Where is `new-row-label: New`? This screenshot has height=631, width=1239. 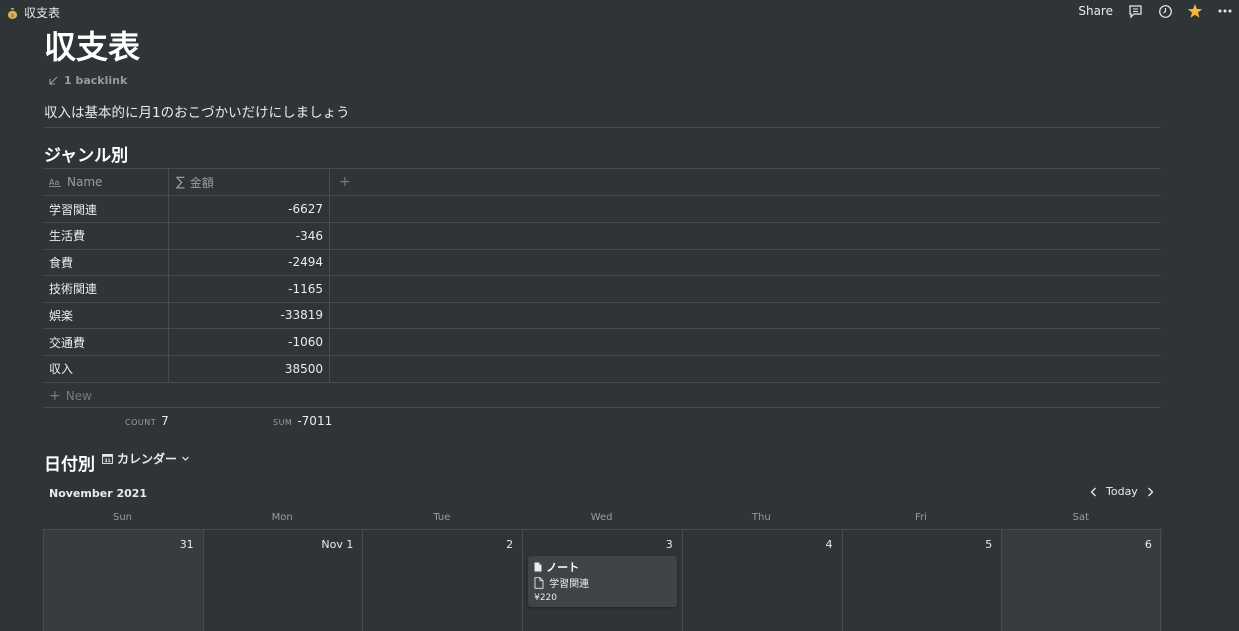
new-row-label: New is located at coordinates (78, 396).